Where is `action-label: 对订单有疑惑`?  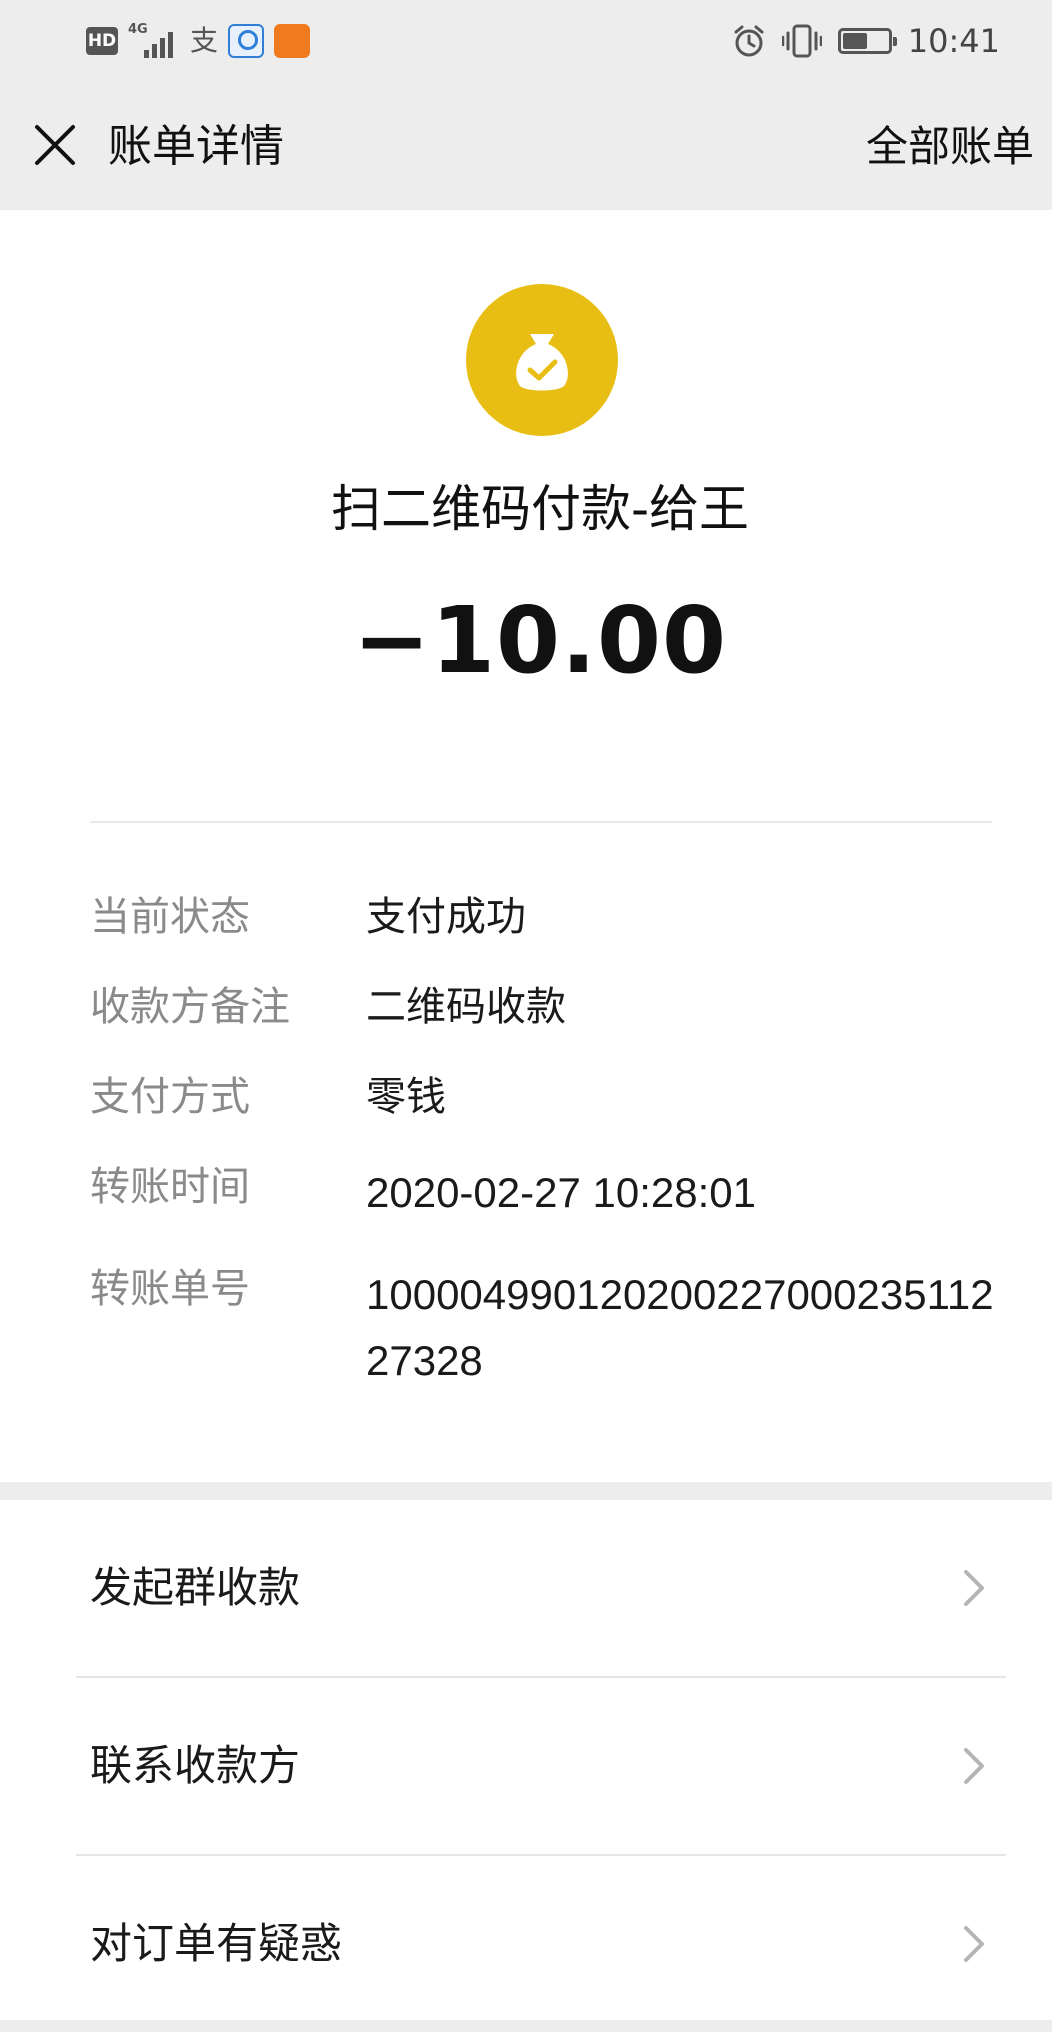
action-label: 对订单有疑惑 is located at coordinates (216, 1943).